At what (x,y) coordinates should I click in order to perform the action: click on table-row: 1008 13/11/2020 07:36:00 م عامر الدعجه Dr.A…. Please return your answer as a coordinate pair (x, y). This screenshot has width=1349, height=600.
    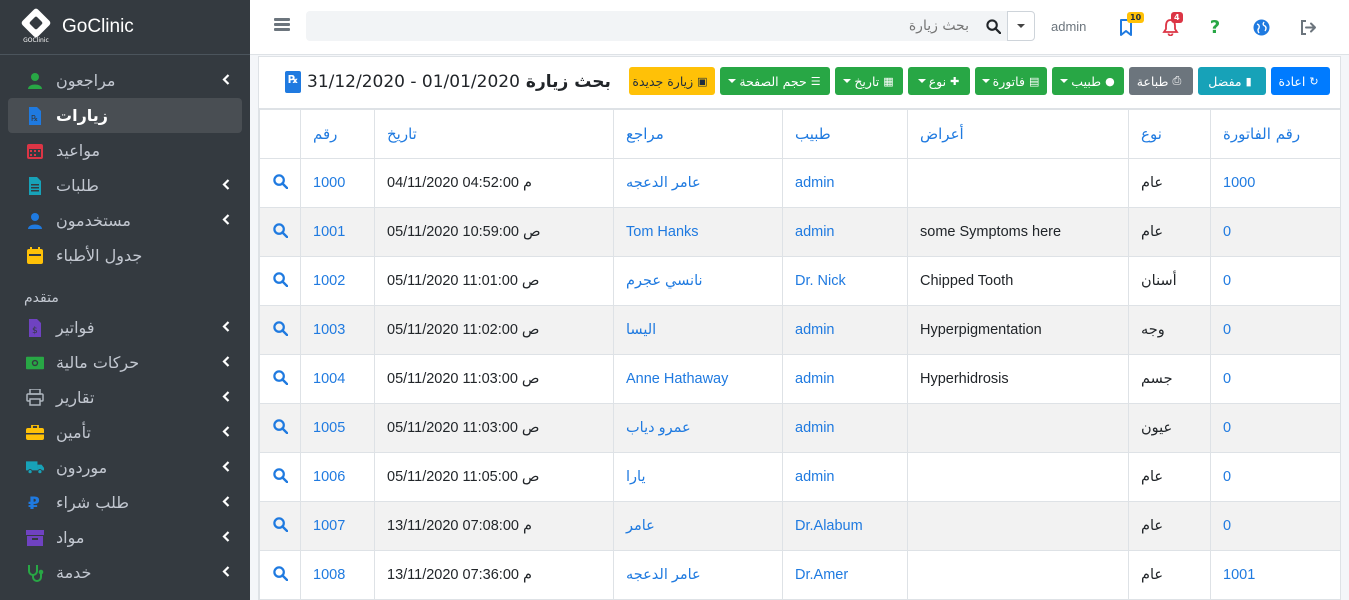
    Looking at the image, I should click on (800, 575).